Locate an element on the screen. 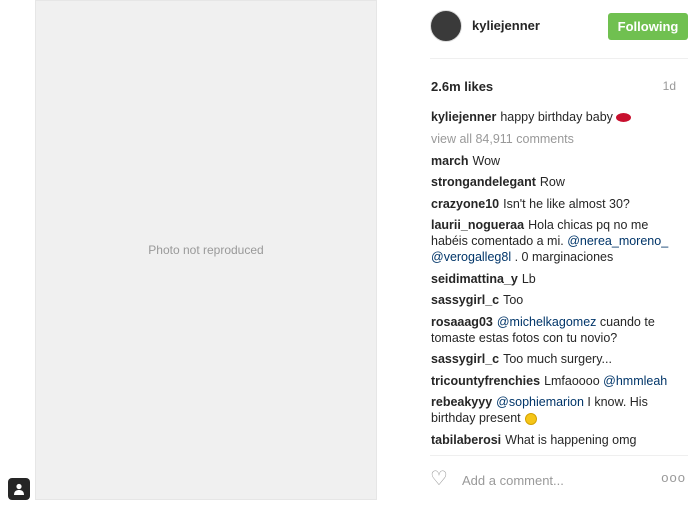 The height and width of the screenshot is (507, 688). post-header: kyliejenner Following is located at coordinates (559, 27).